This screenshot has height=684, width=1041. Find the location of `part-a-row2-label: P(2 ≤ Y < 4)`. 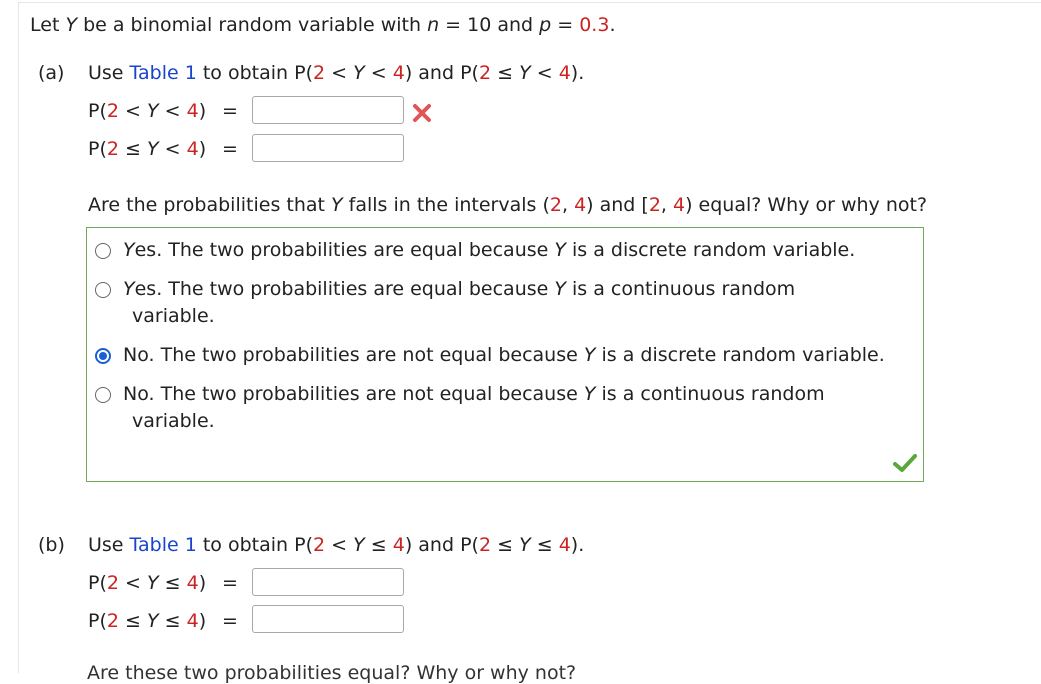

part-a-row2-label: P(2 ≤ Y < 4) is located at coordinates (147, 149).